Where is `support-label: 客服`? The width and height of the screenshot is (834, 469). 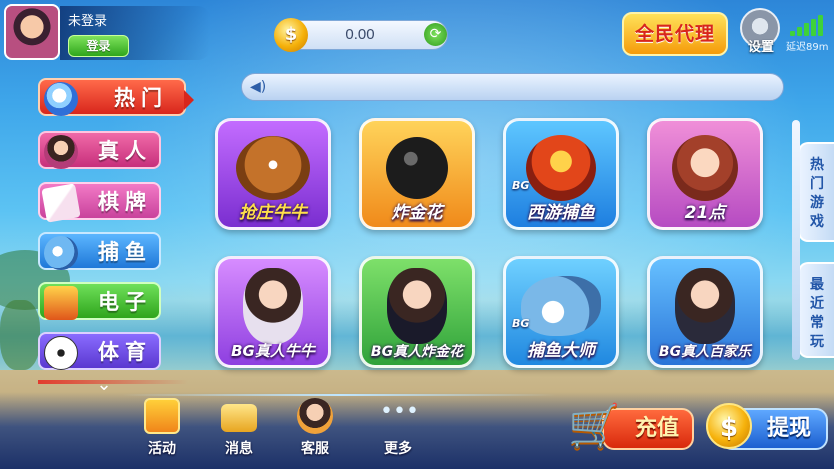 support-label: 客服 is located at coordinates (315, 449).